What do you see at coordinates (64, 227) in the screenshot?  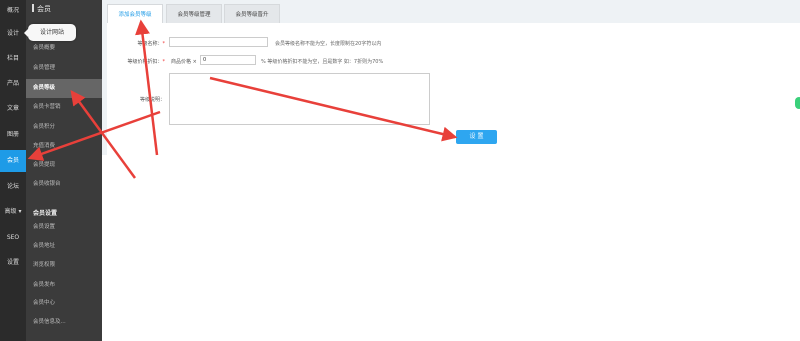 I see `submenu-item-member-settings: 会员设置` at bounding box center [64, 227].